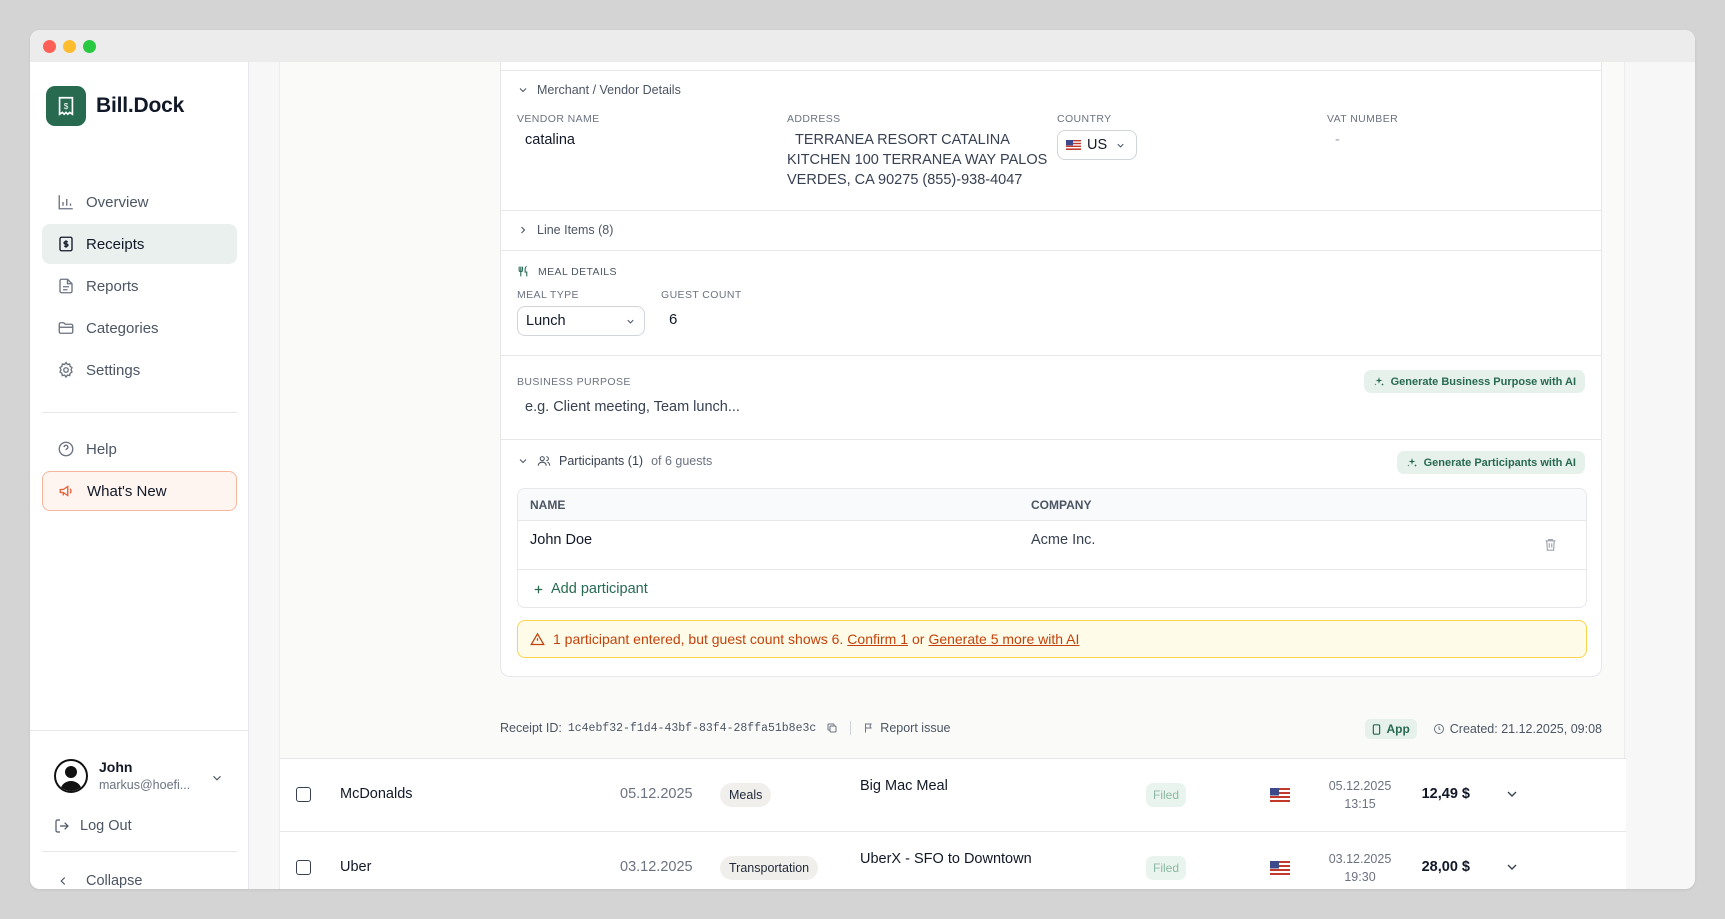 The height and width of the screenshot is (919, 1725). What do you see at coordinates (117, 202) in the screenshot?
I see `nav-label: Overview` at bounding box center [117, 202].